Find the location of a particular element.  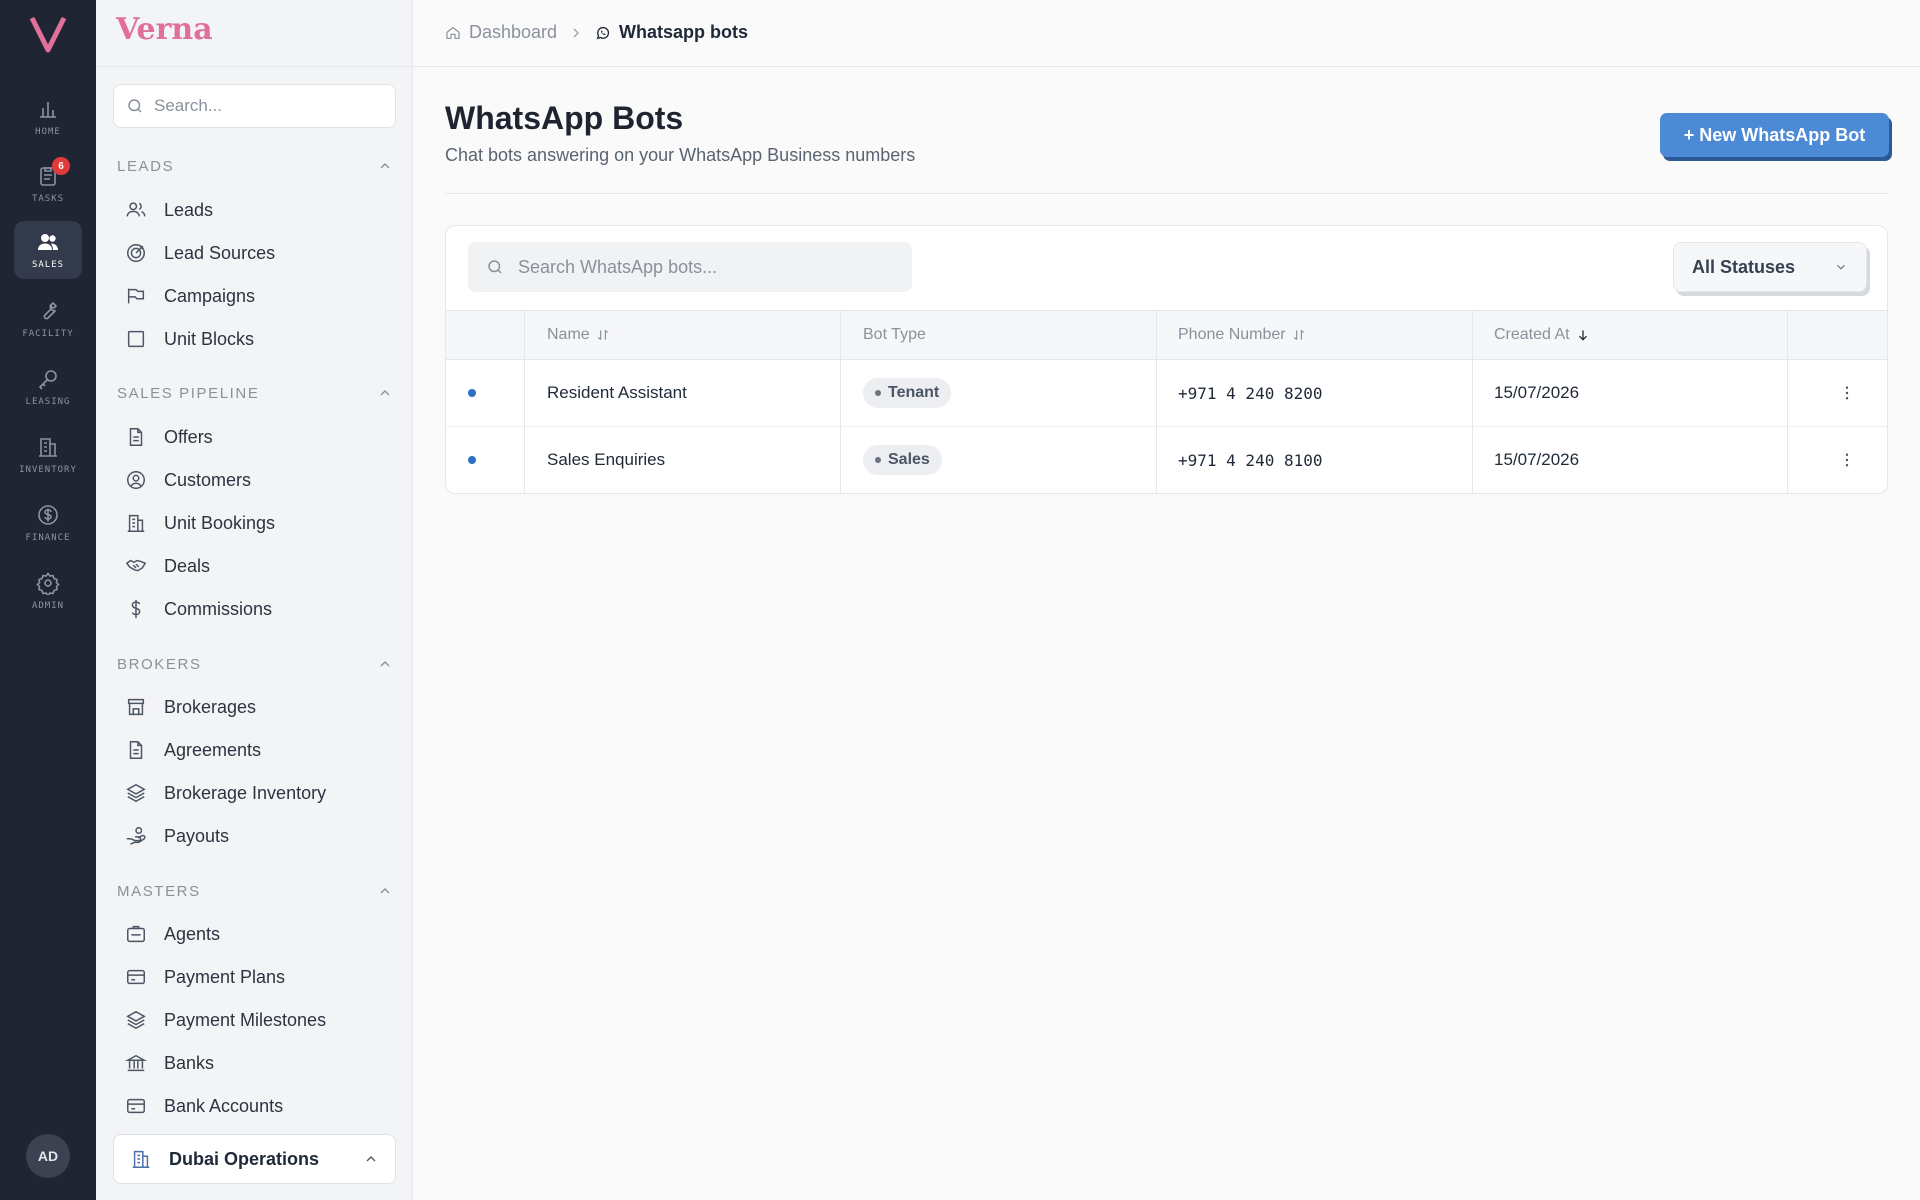

nav-label: Customers is located at coordinates (208, 479).